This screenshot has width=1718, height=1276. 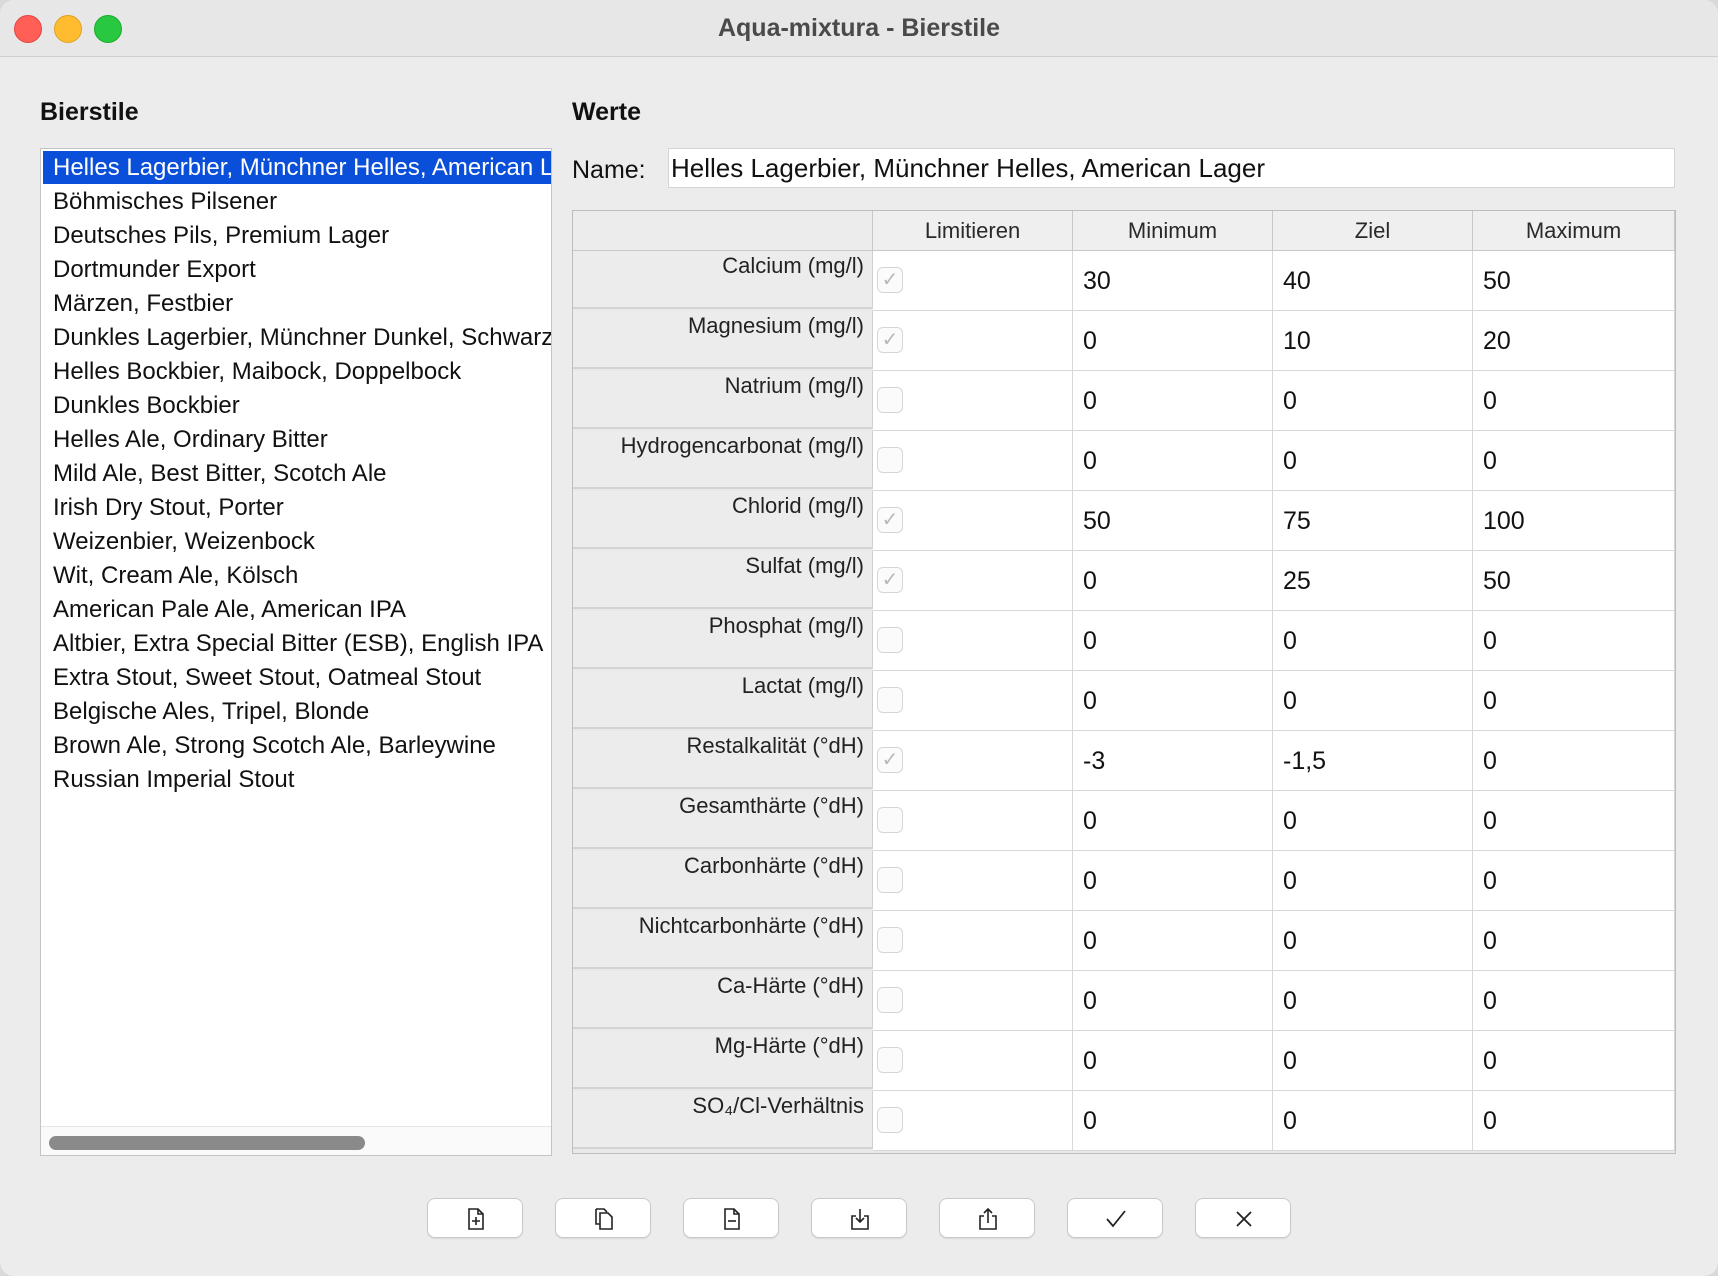 What do you see at coordinates (987, 1218) in the screenshot?
I see `export-button` at bounding box center [987, 1218].